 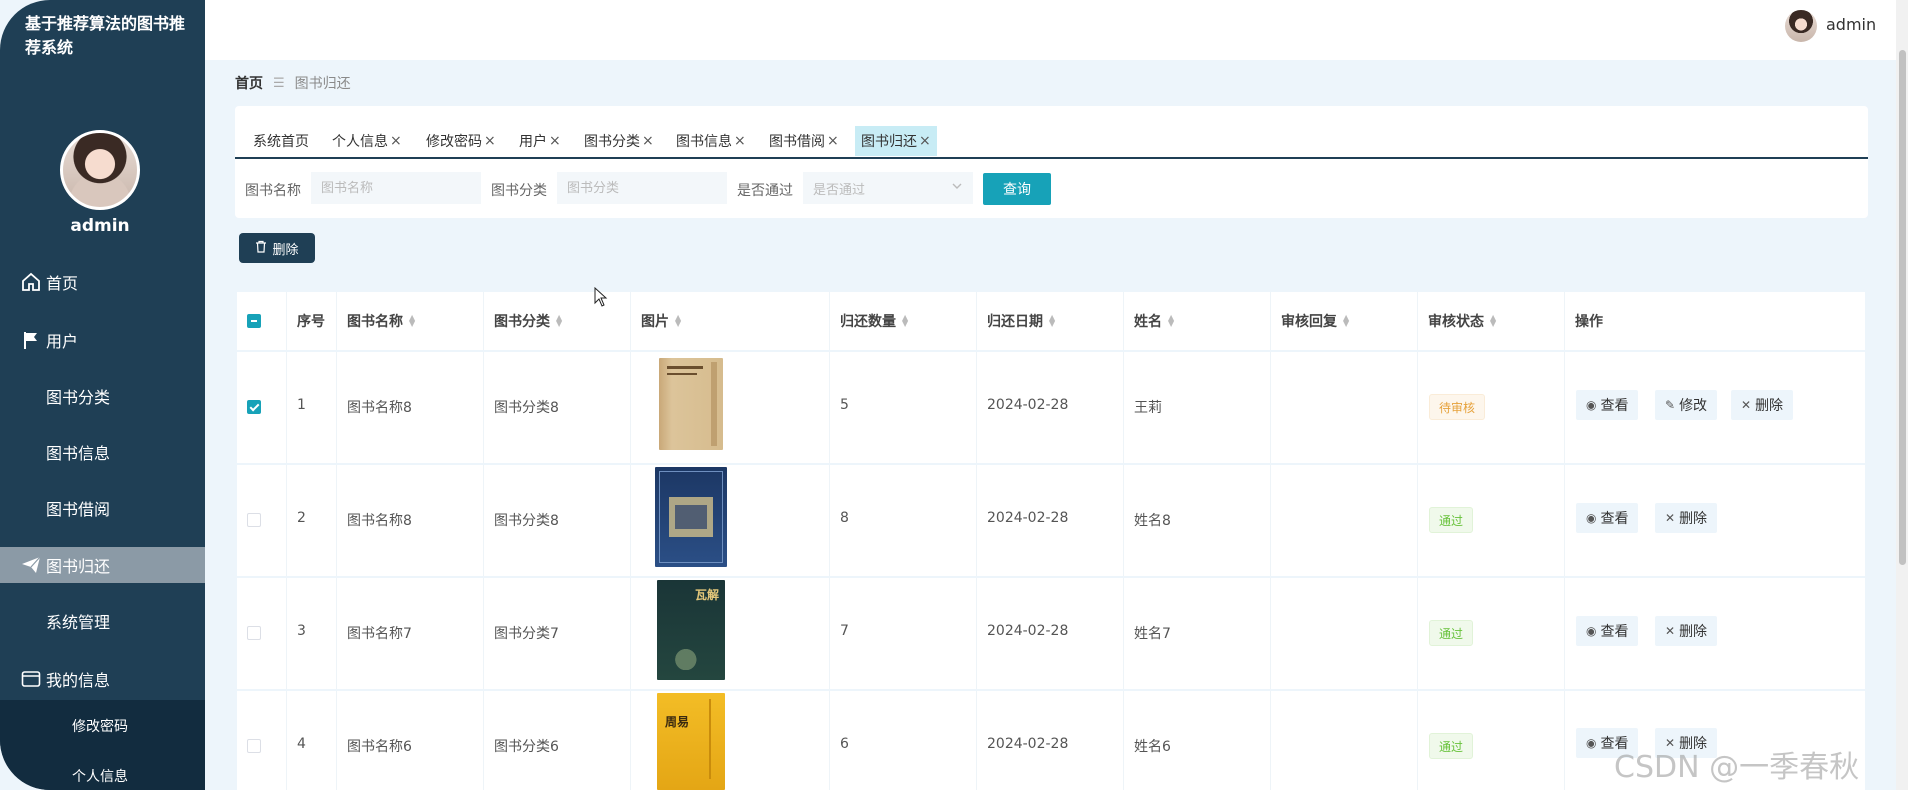 I want to click on tab-system-home: 系统首页, so click(x=281, y=141).